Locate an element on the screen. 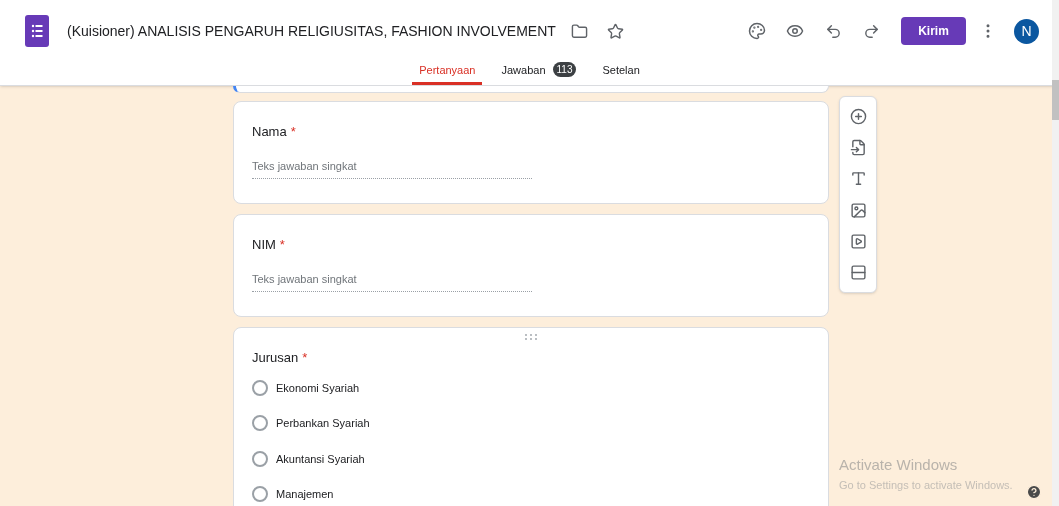 This screenshot has width=1059, height=506. activation-notice-title: Activate Windows is located at coordinates (899, 465).